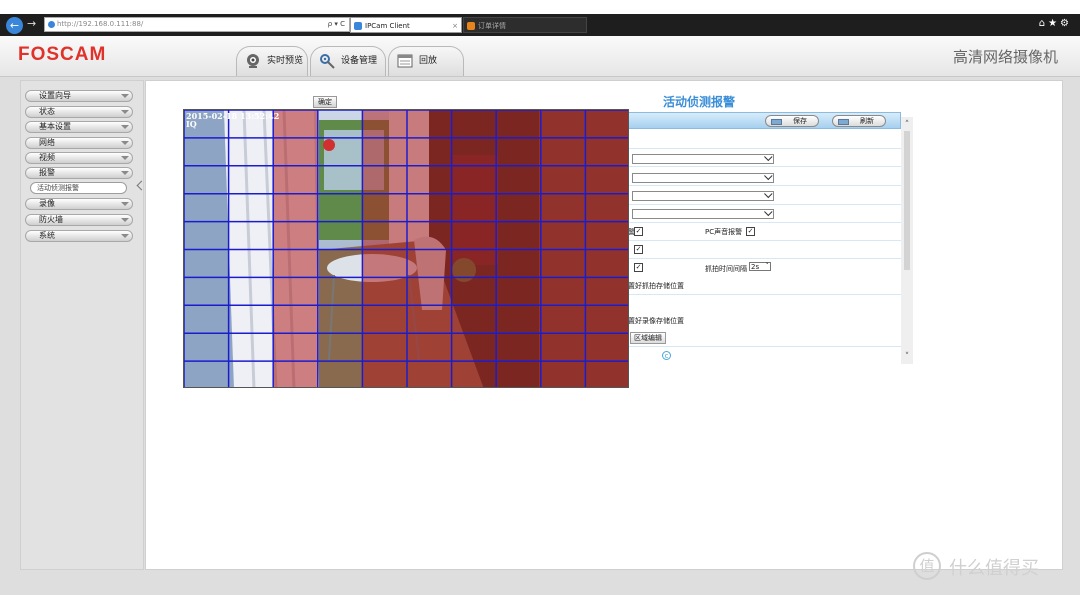  Describe the element at coordinates (764, 120) in the screenshot. I see `settings-toolbar: 保存 刷新` at that location.